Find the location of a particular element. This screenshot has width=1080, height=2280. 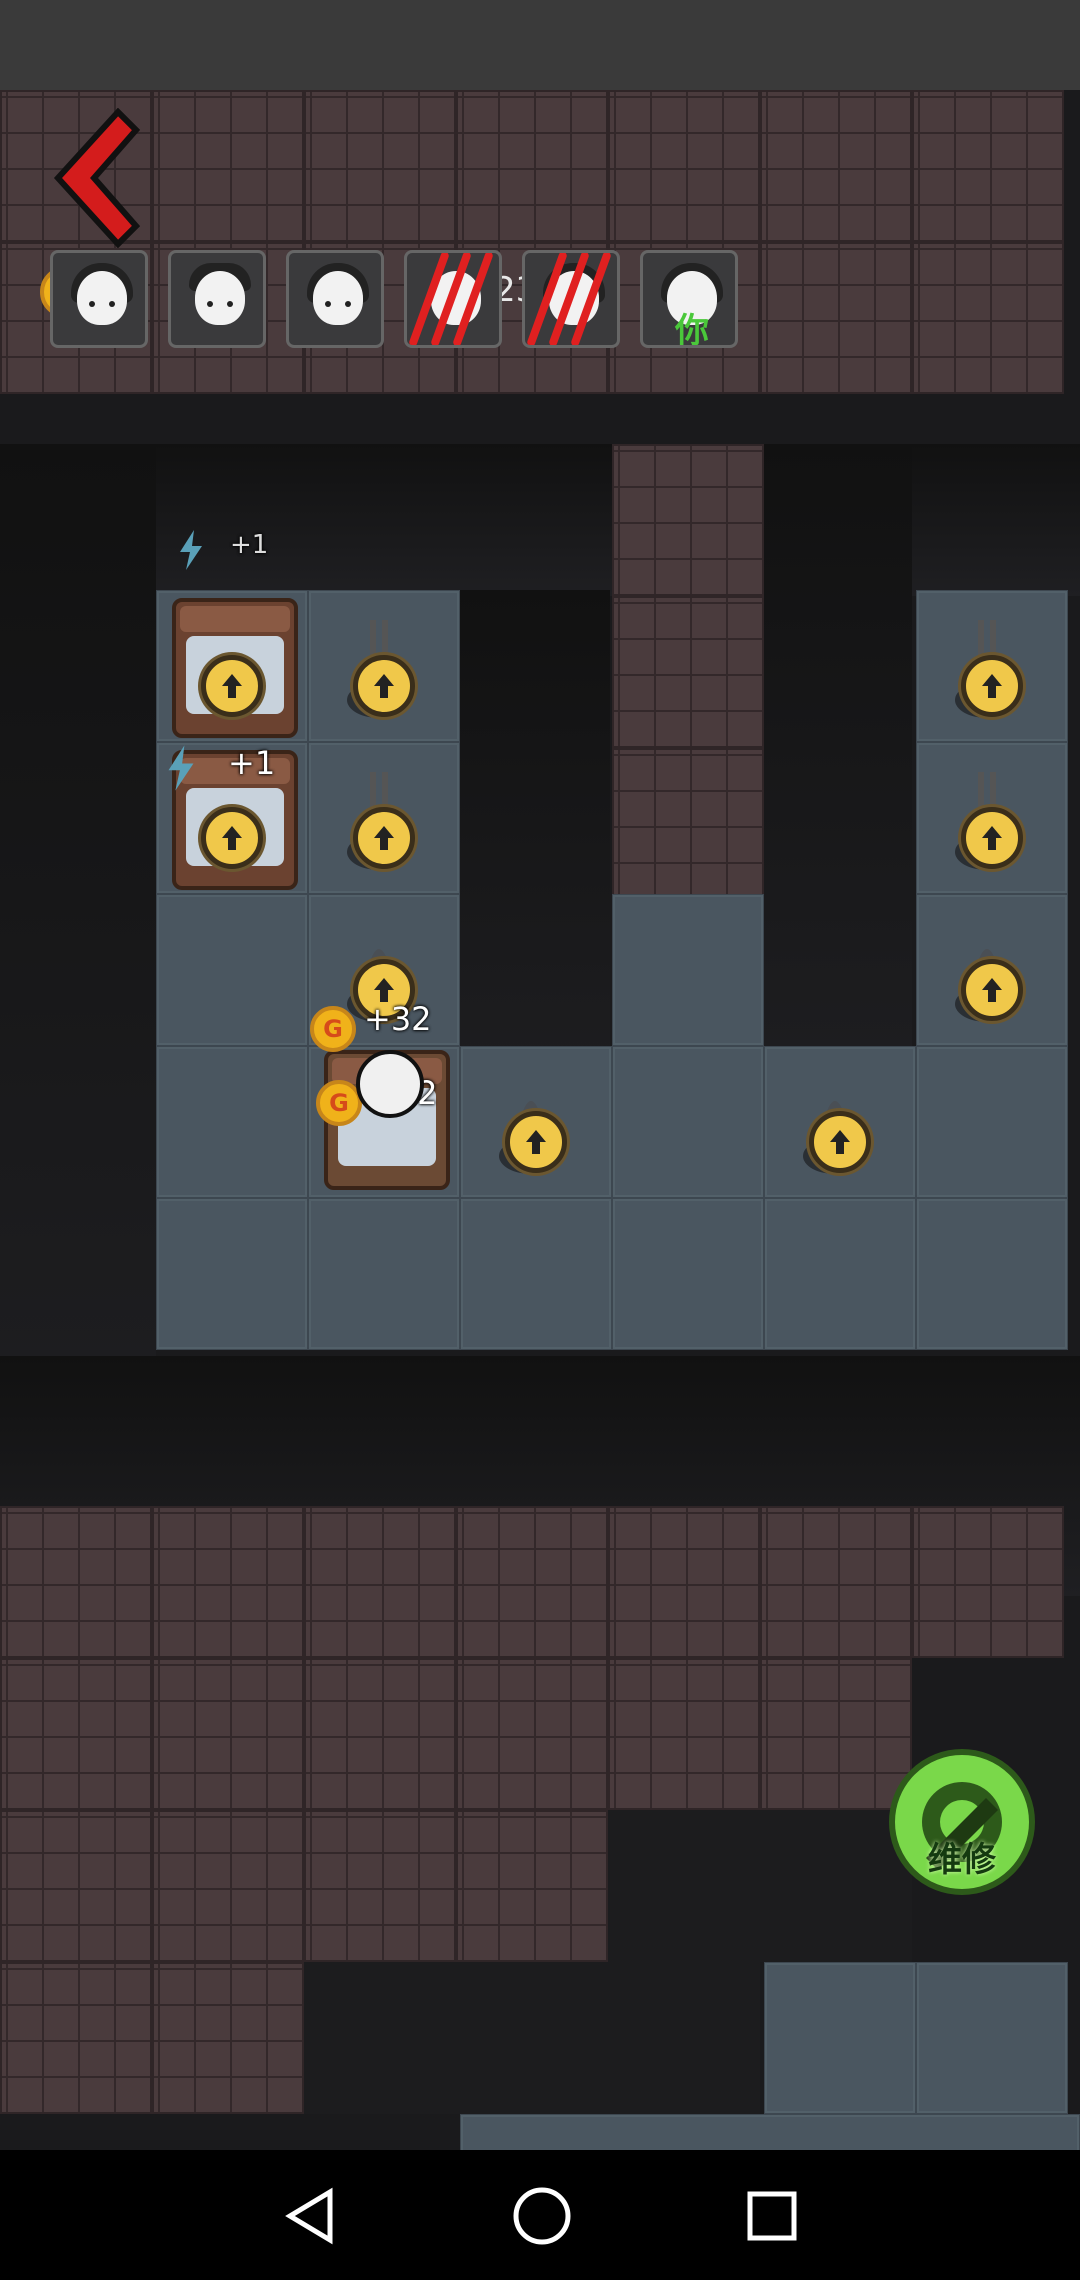

bed-energy-gain-text: +1 is located at coordinates (252, 763).